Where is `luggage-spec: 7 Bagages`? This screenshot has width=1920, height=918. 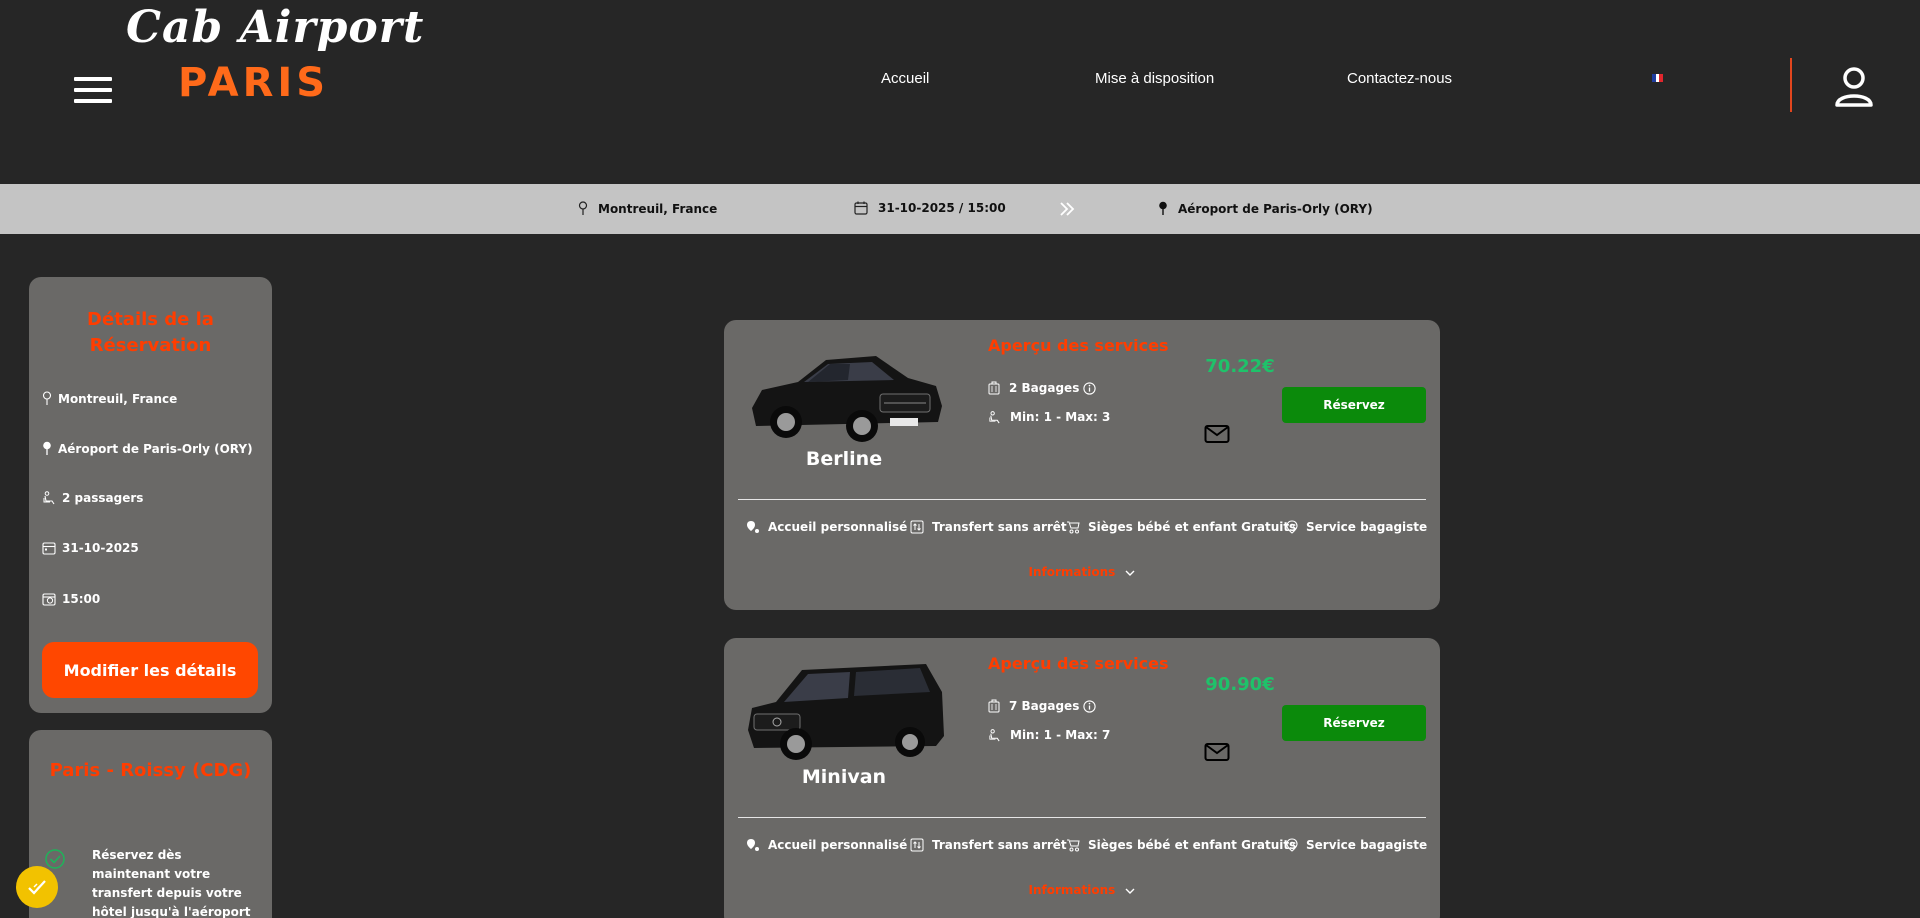
luggage-spec: 7 Bagages is located at coordinates (1042, 706).